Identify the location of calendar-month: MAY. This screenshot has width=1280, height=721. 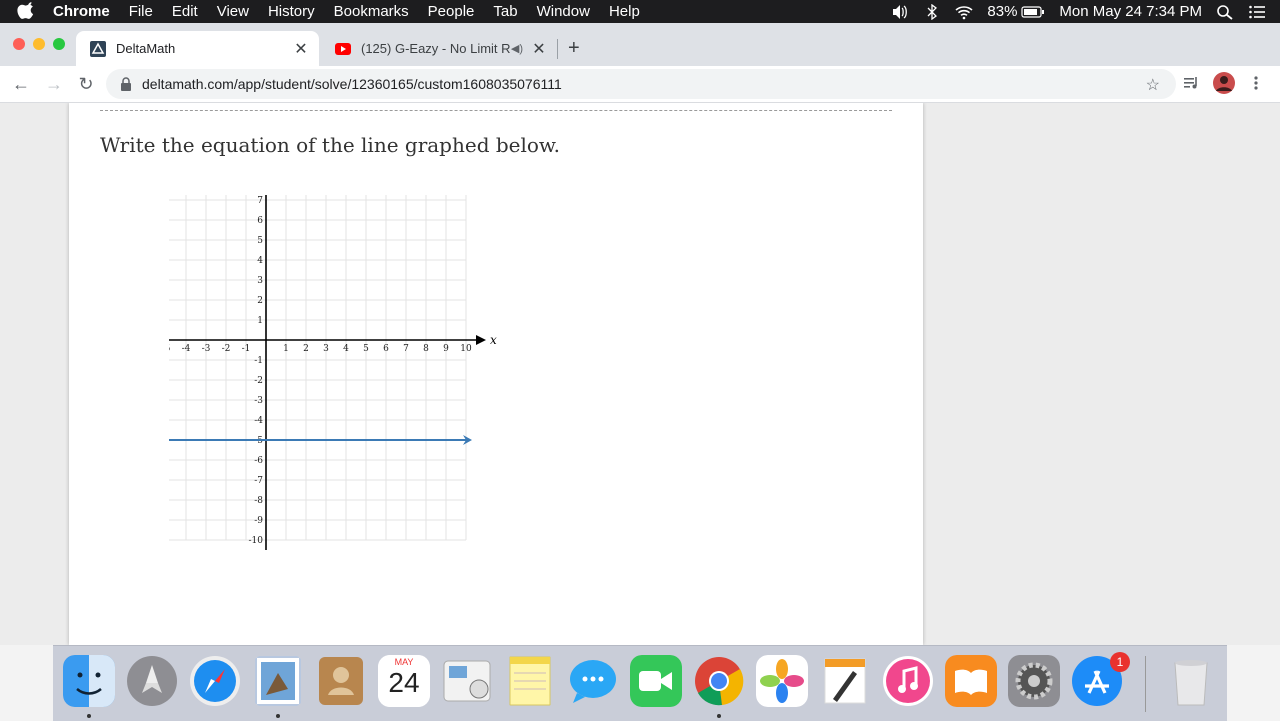
(404, 662).